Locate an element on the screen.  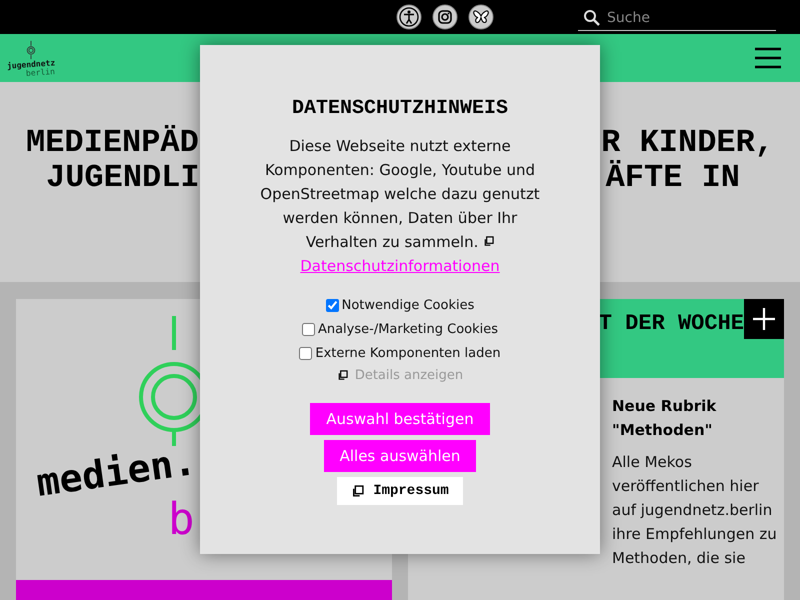
checkbox-label: Externe Komponenten laden is located at coordinates (408, 354).